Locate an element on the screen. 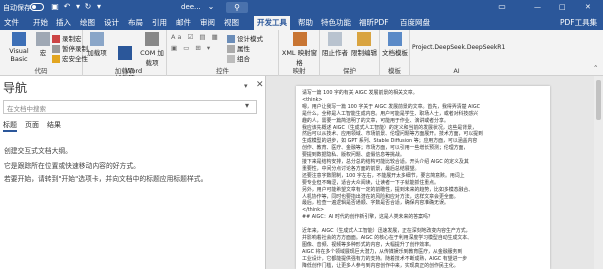  minimize-button: — is located at coordinates (537, 7).